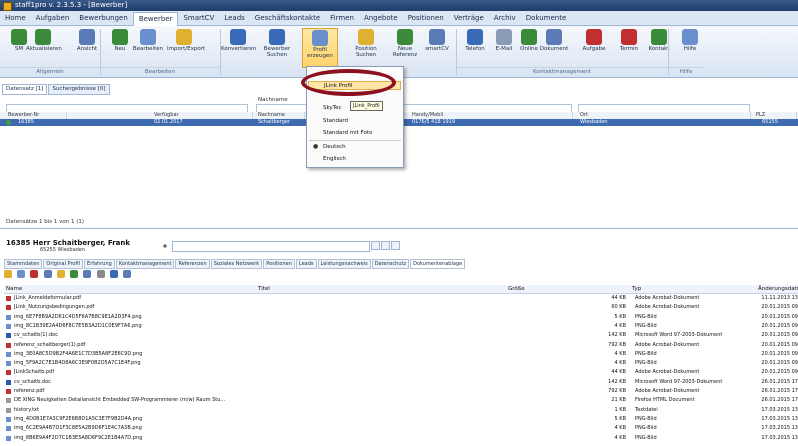 The width and height of the screenshot is (798, 446). What do you see at coordinates (23, 264) in the screenshot?
I see `detail-tab-stammdaten: Stammdaten` at bounding box center [23, 264].